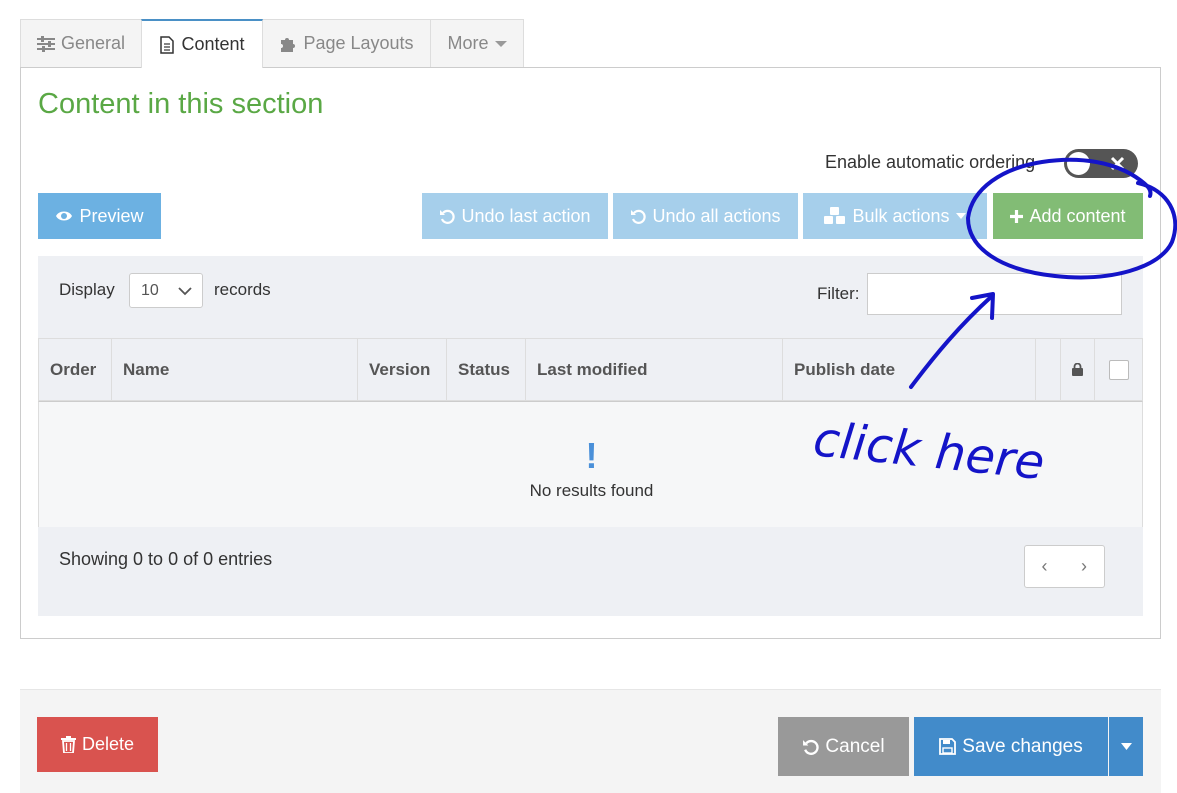  What do you see at coordinates (1084, 566) in the screenshot?
I see `next-page-button: ›` at bounding box center [1084, 566].